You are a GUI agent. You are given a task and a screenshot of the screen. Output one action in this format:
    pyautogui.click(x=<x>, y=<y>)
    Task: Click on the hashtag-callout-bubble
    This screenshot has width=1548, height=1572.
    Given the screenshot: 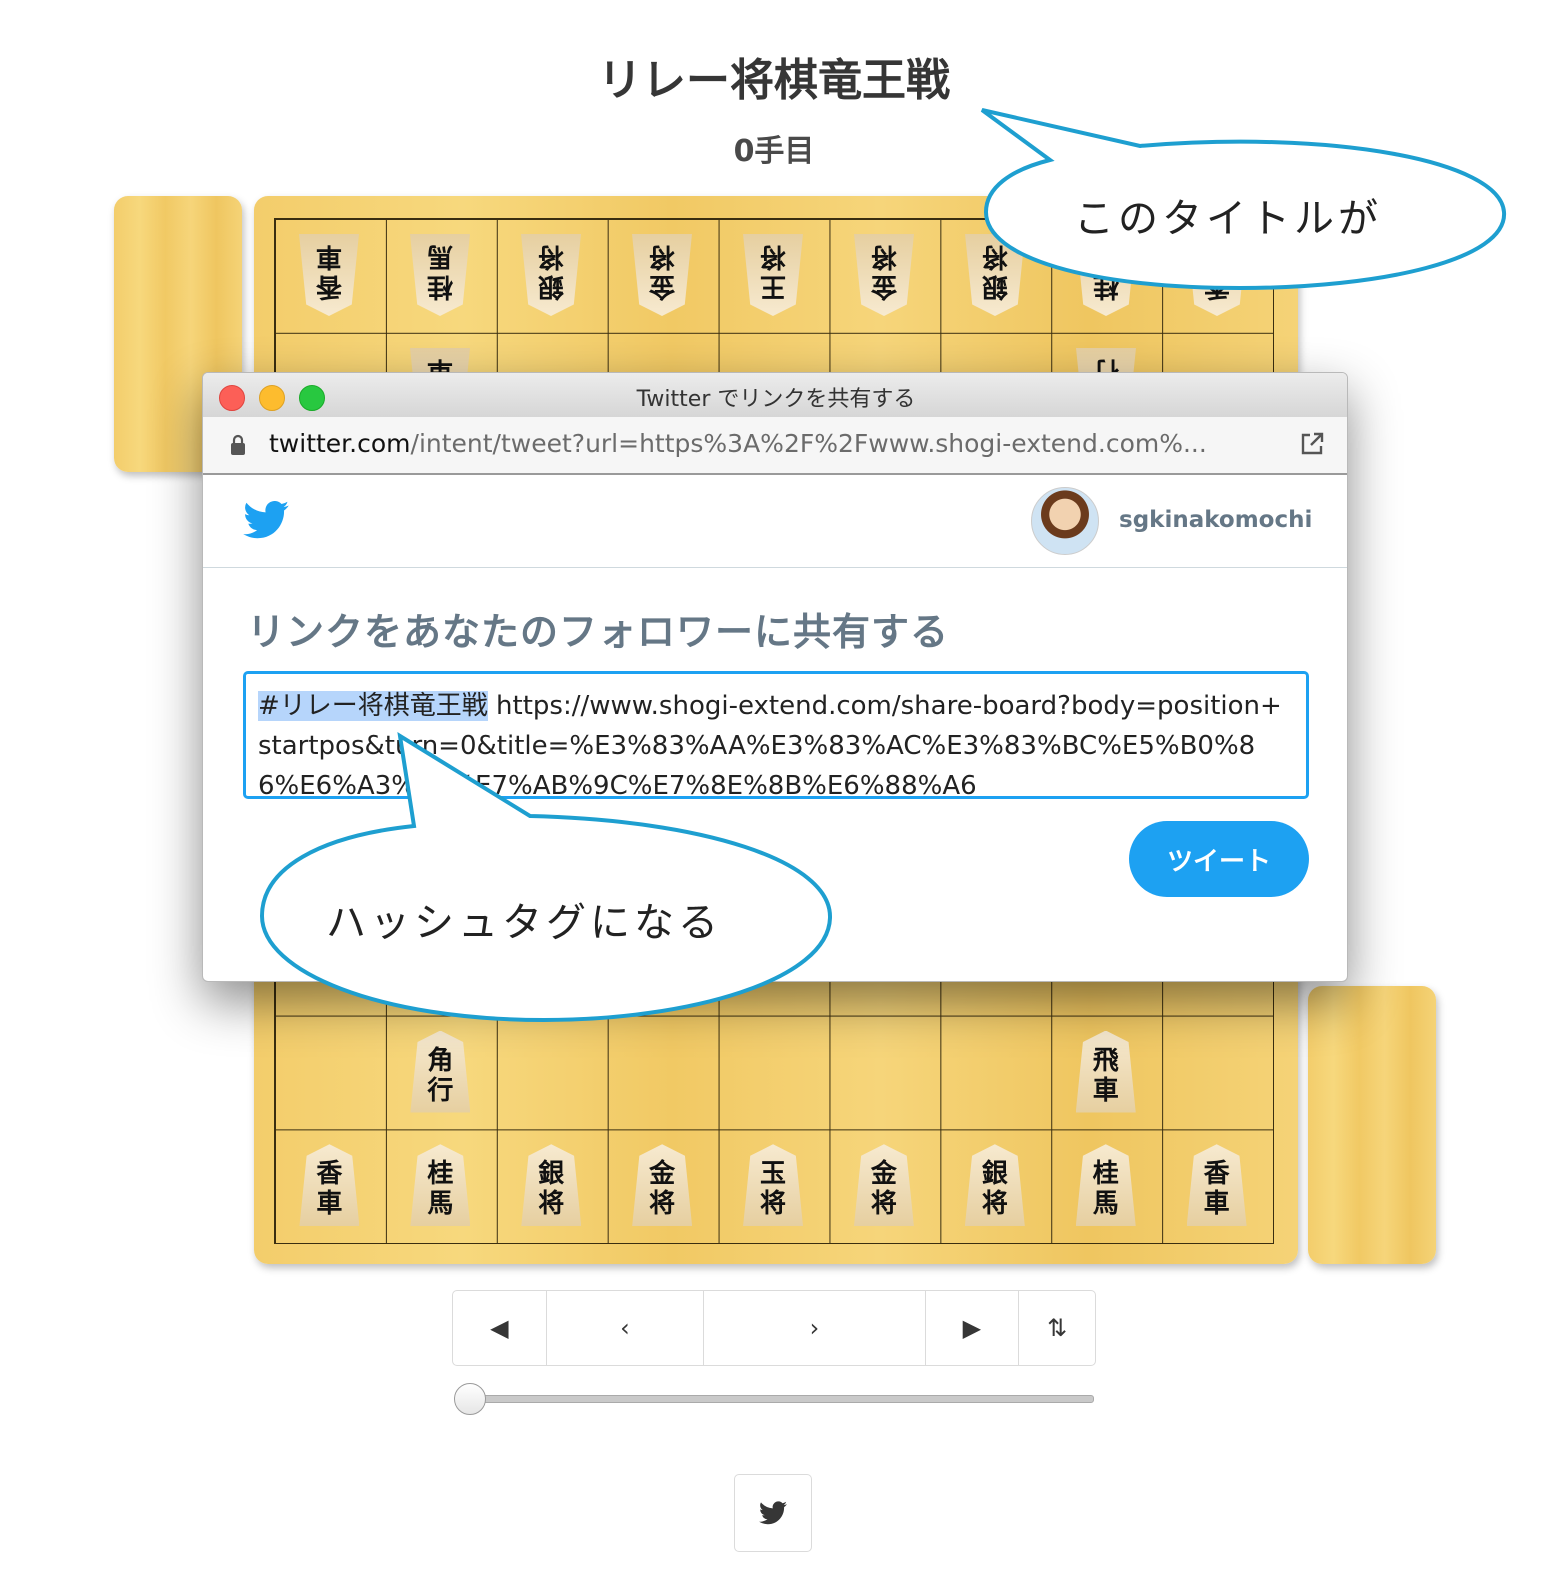 What is the action you would take?
    pyautogui.click(x=546, y=877)
    